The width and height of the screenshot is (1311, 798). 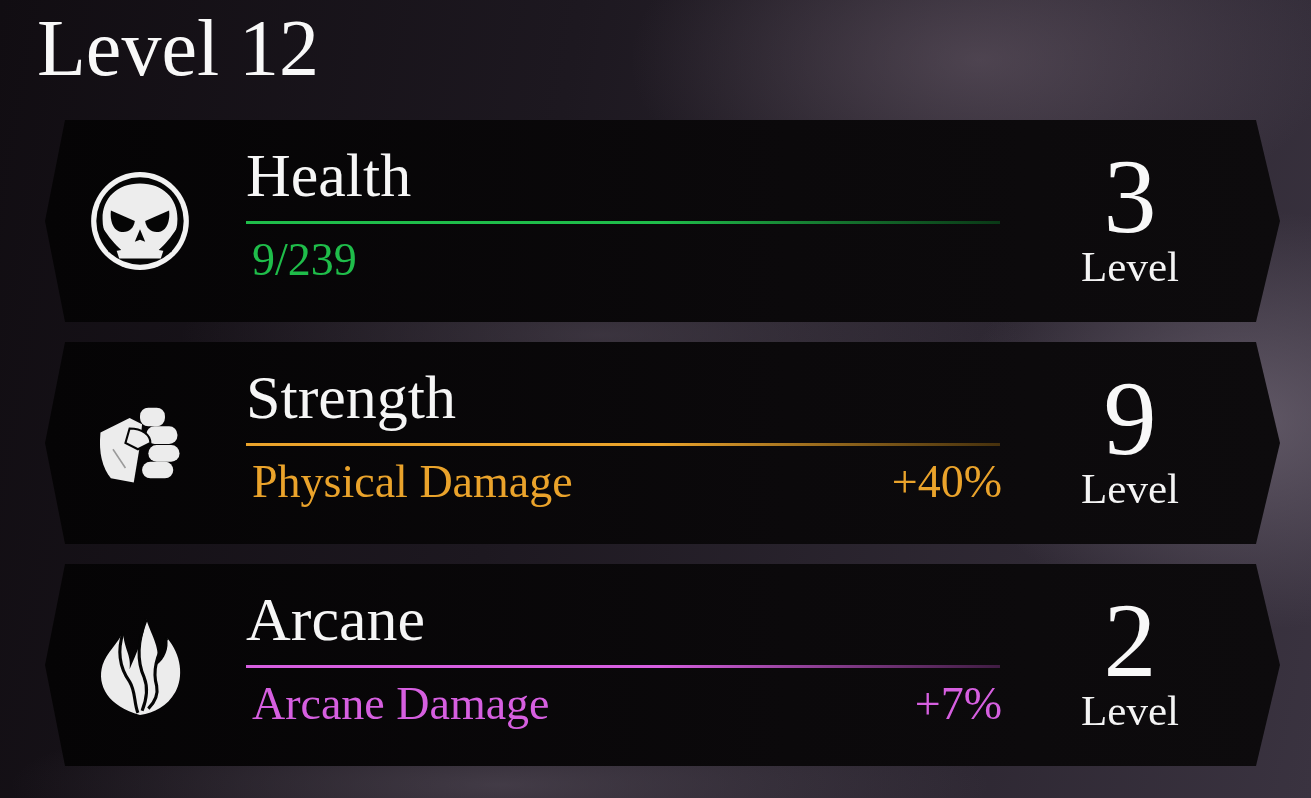 What do you see at coordinates (958, 704) in the screenshot?
I see `bonus-value: +7%` at bounding box center [958, 704].